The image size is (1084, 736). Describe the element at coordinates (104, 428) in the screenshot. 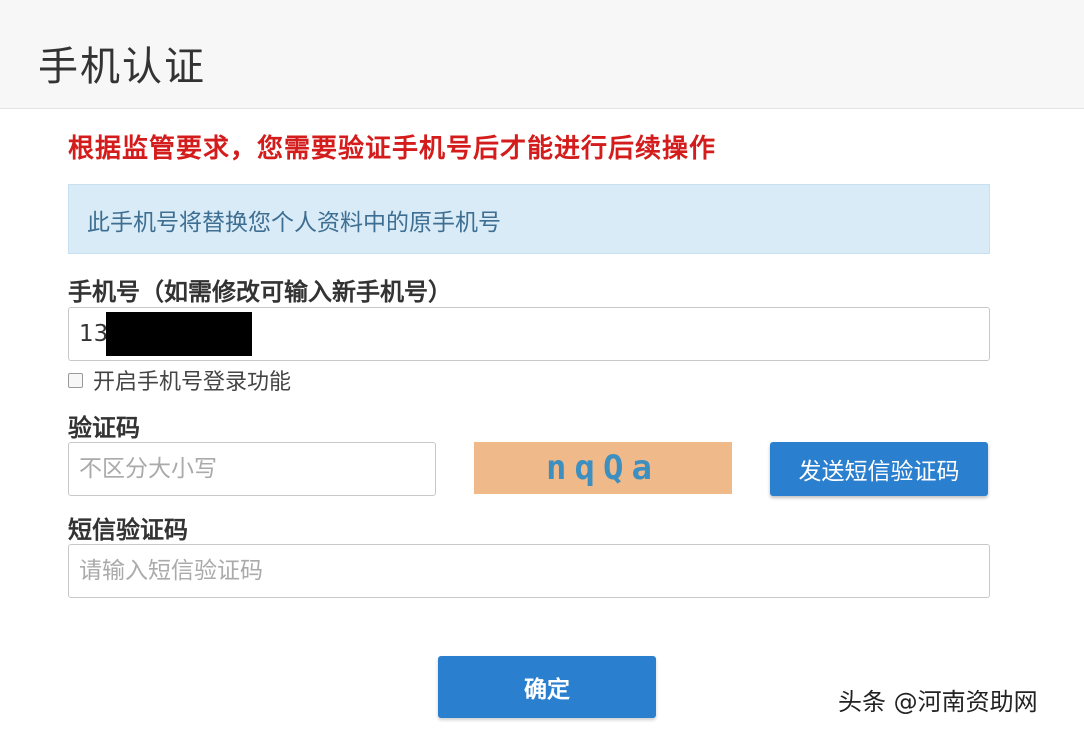

I see `captcha-label: 验证码` at that location.